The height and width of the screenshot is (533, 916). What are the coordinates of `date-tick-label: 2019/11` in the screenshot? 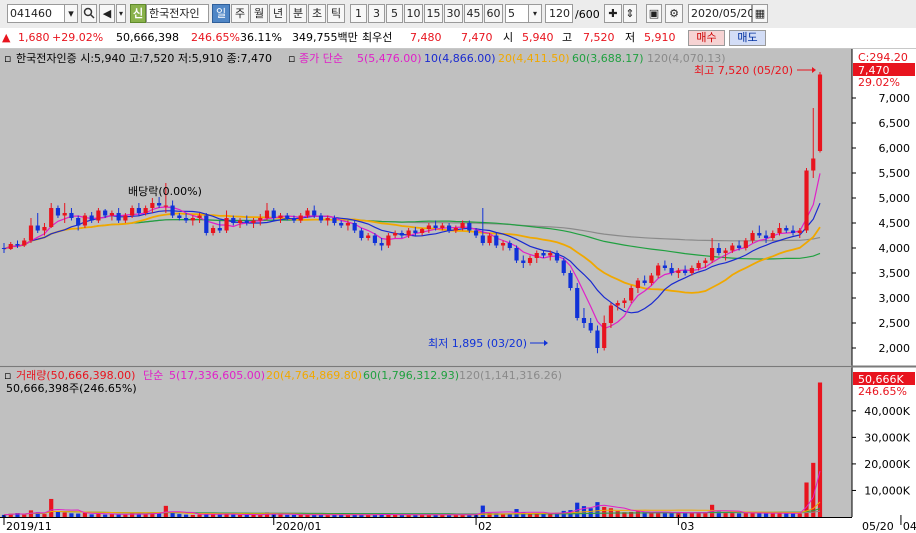 It's located at (29, 526).